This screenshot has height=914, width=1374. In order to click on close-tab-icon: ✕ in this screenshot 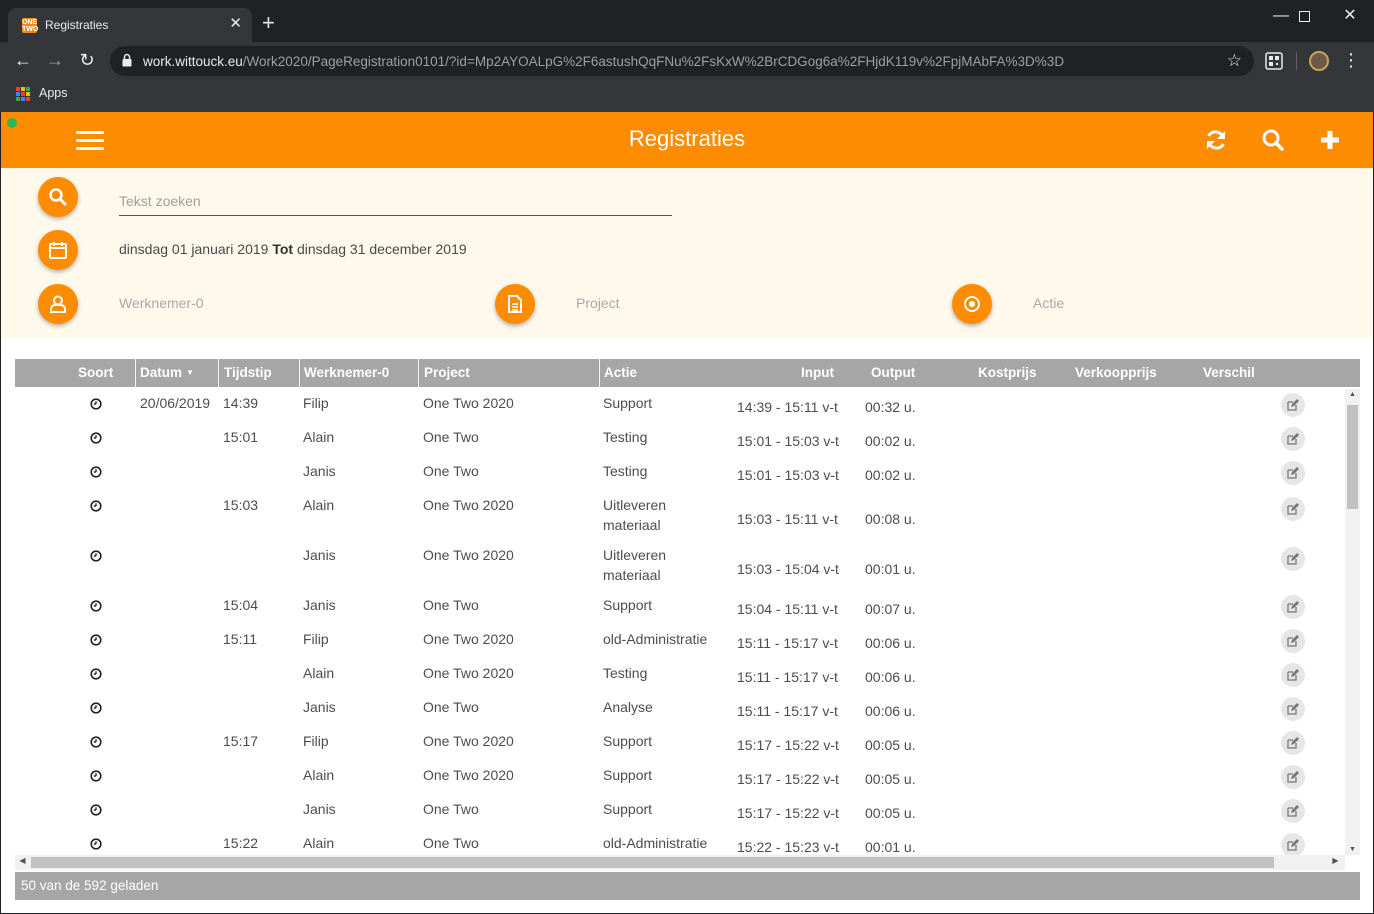, I will do `click(235, 24)`.